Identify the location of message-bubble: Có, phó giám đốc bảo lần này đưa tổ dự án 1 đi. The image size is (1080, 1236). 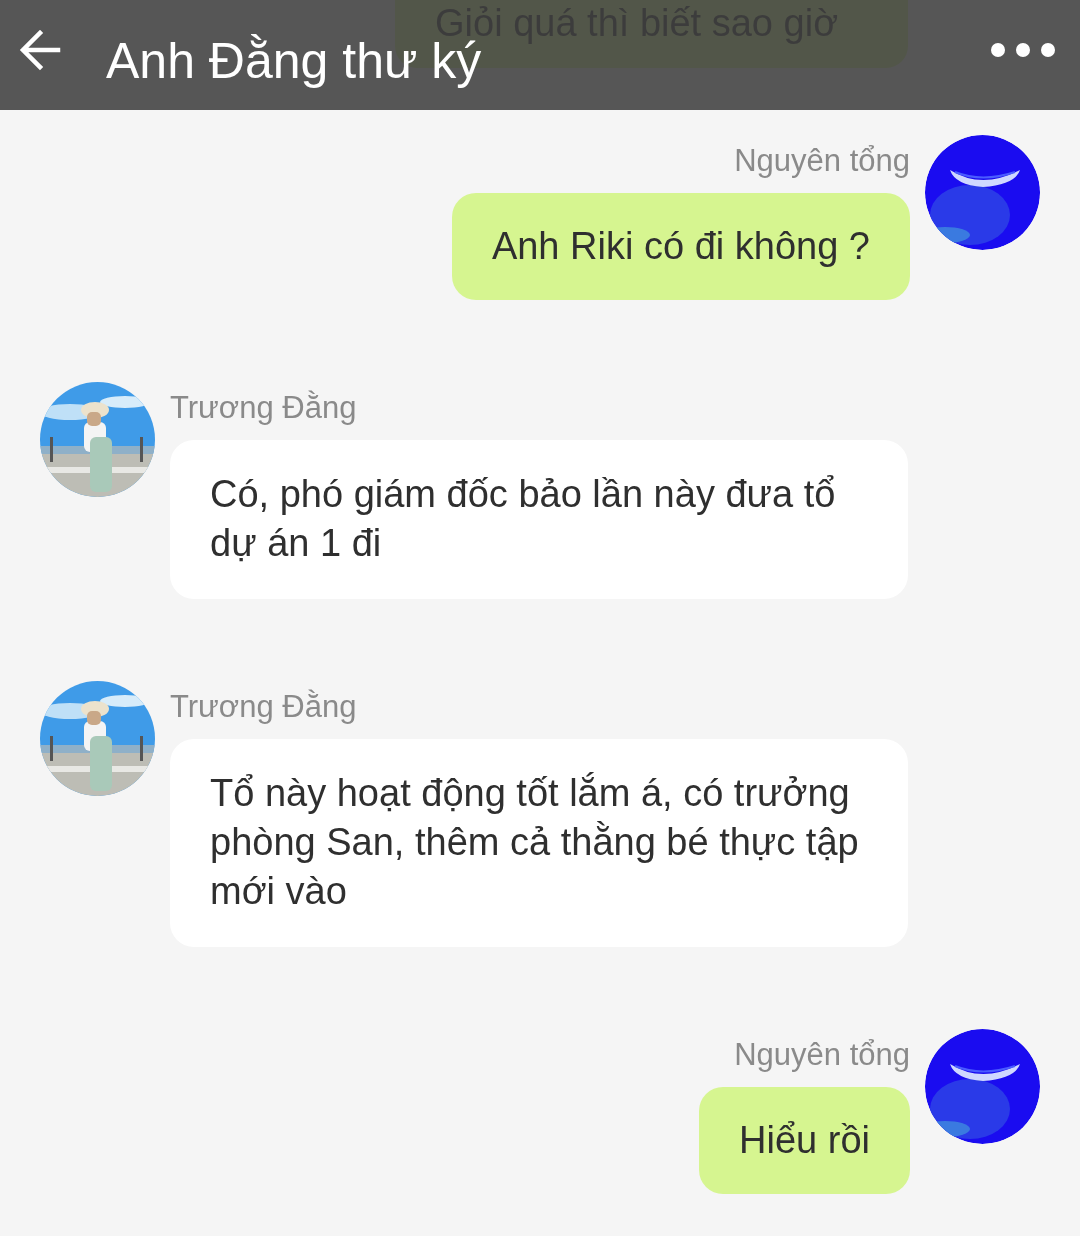
(539, 519).